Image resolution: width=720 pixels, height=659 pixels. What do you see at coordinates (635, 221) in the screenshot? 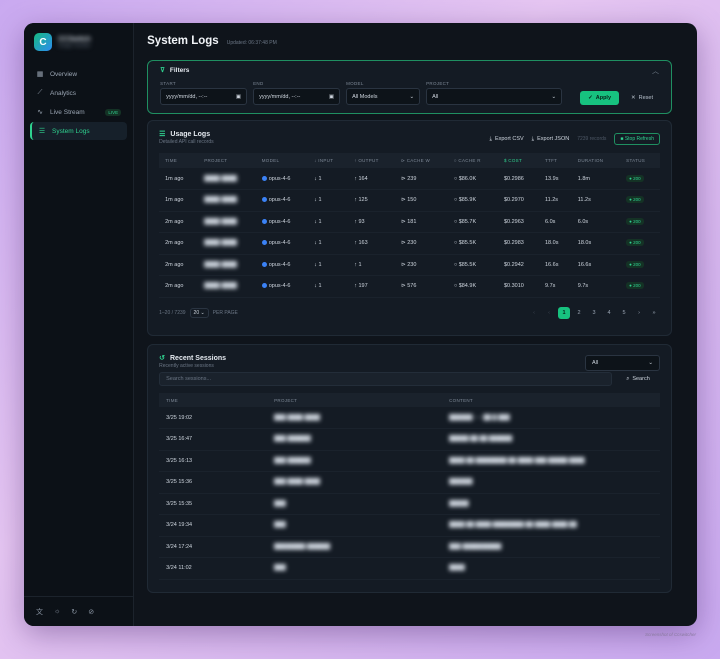
I see `status-badge: ● 200` at bounding box center [635, 221].